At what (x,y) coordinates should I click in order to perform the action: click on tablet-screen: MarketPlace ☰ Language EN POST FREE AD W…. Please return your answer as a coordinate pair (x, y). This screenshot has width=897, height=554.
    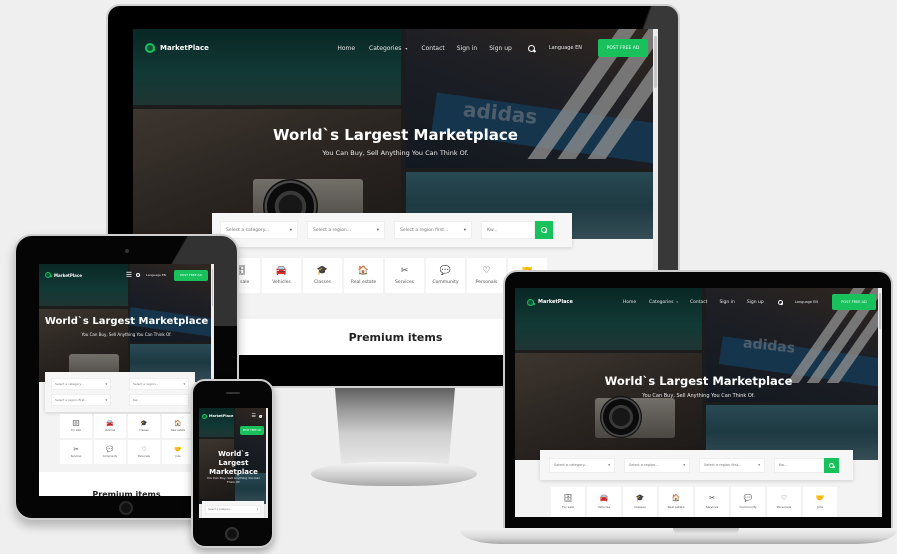
    Looking at the image, I should click on (126, 380).